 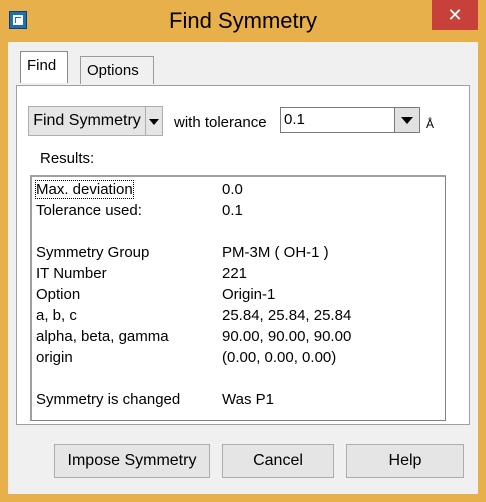 I want to click on title-bar: Find Symmetry ✕, so click(x=243, y=21).